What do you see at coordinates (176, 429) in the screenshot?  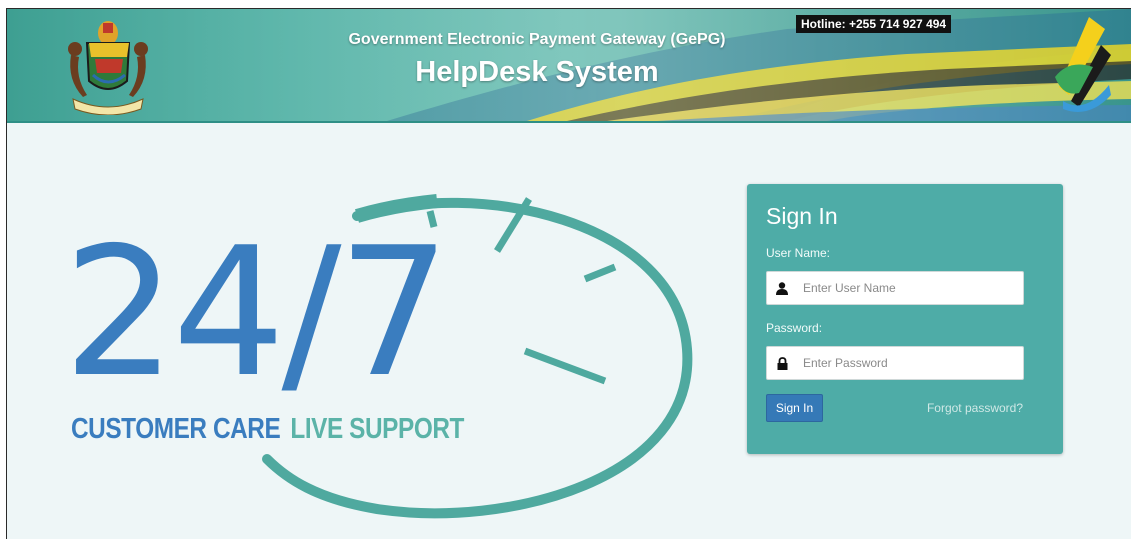 I see `tagline-customer-care: CUSTOMER CARE` at bounding box center [176, 429].